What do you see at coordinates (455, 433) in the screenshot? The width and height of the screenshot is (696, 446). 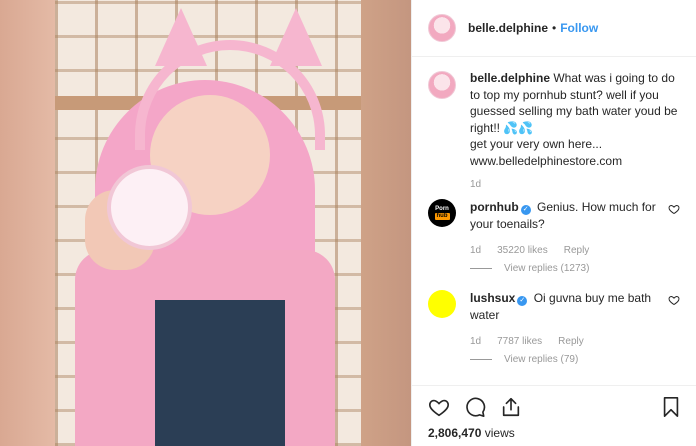 I see `views-number: 2,806,470` at bounding box center [455, 433].